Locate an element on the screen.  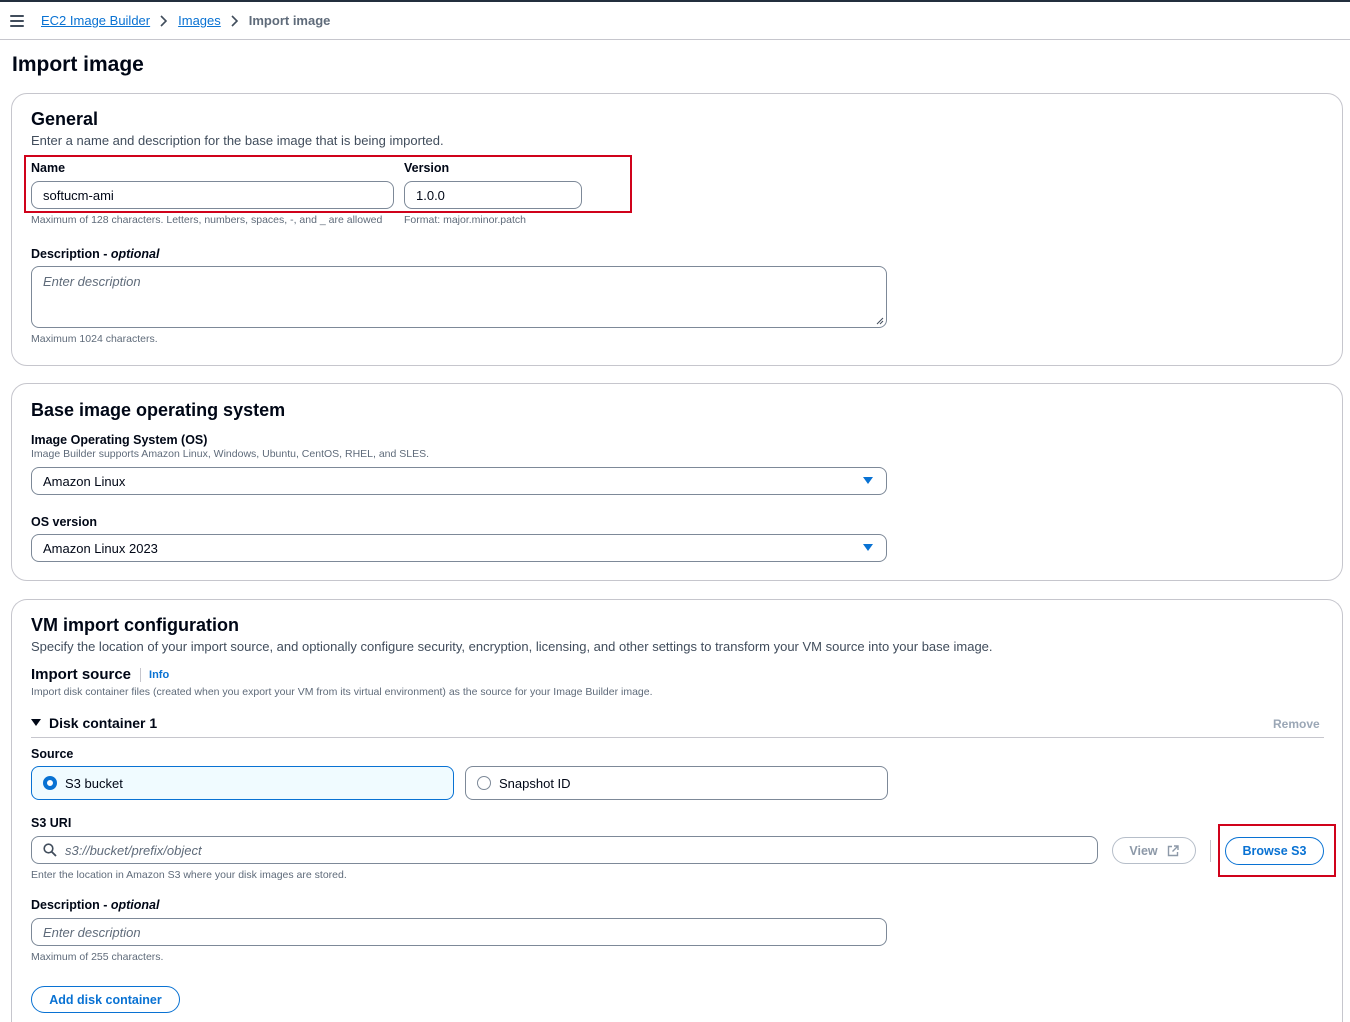
os-label: Image Operating System (OS) is located at coordinates (119, 440).